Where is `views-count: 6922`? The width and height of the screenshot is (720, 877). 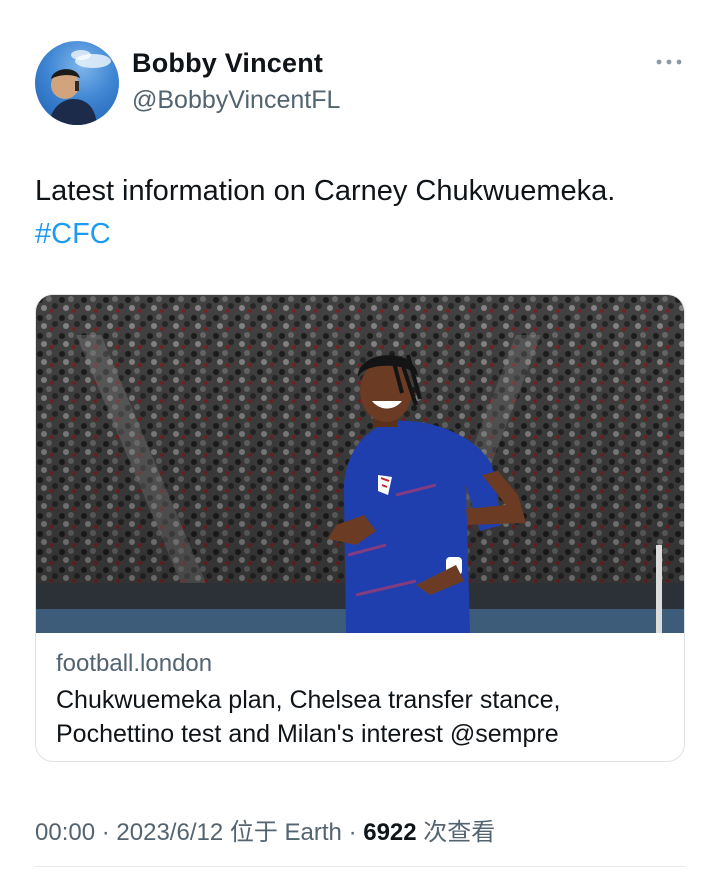
views-count: 6922 is located at coordinates (390, 832).